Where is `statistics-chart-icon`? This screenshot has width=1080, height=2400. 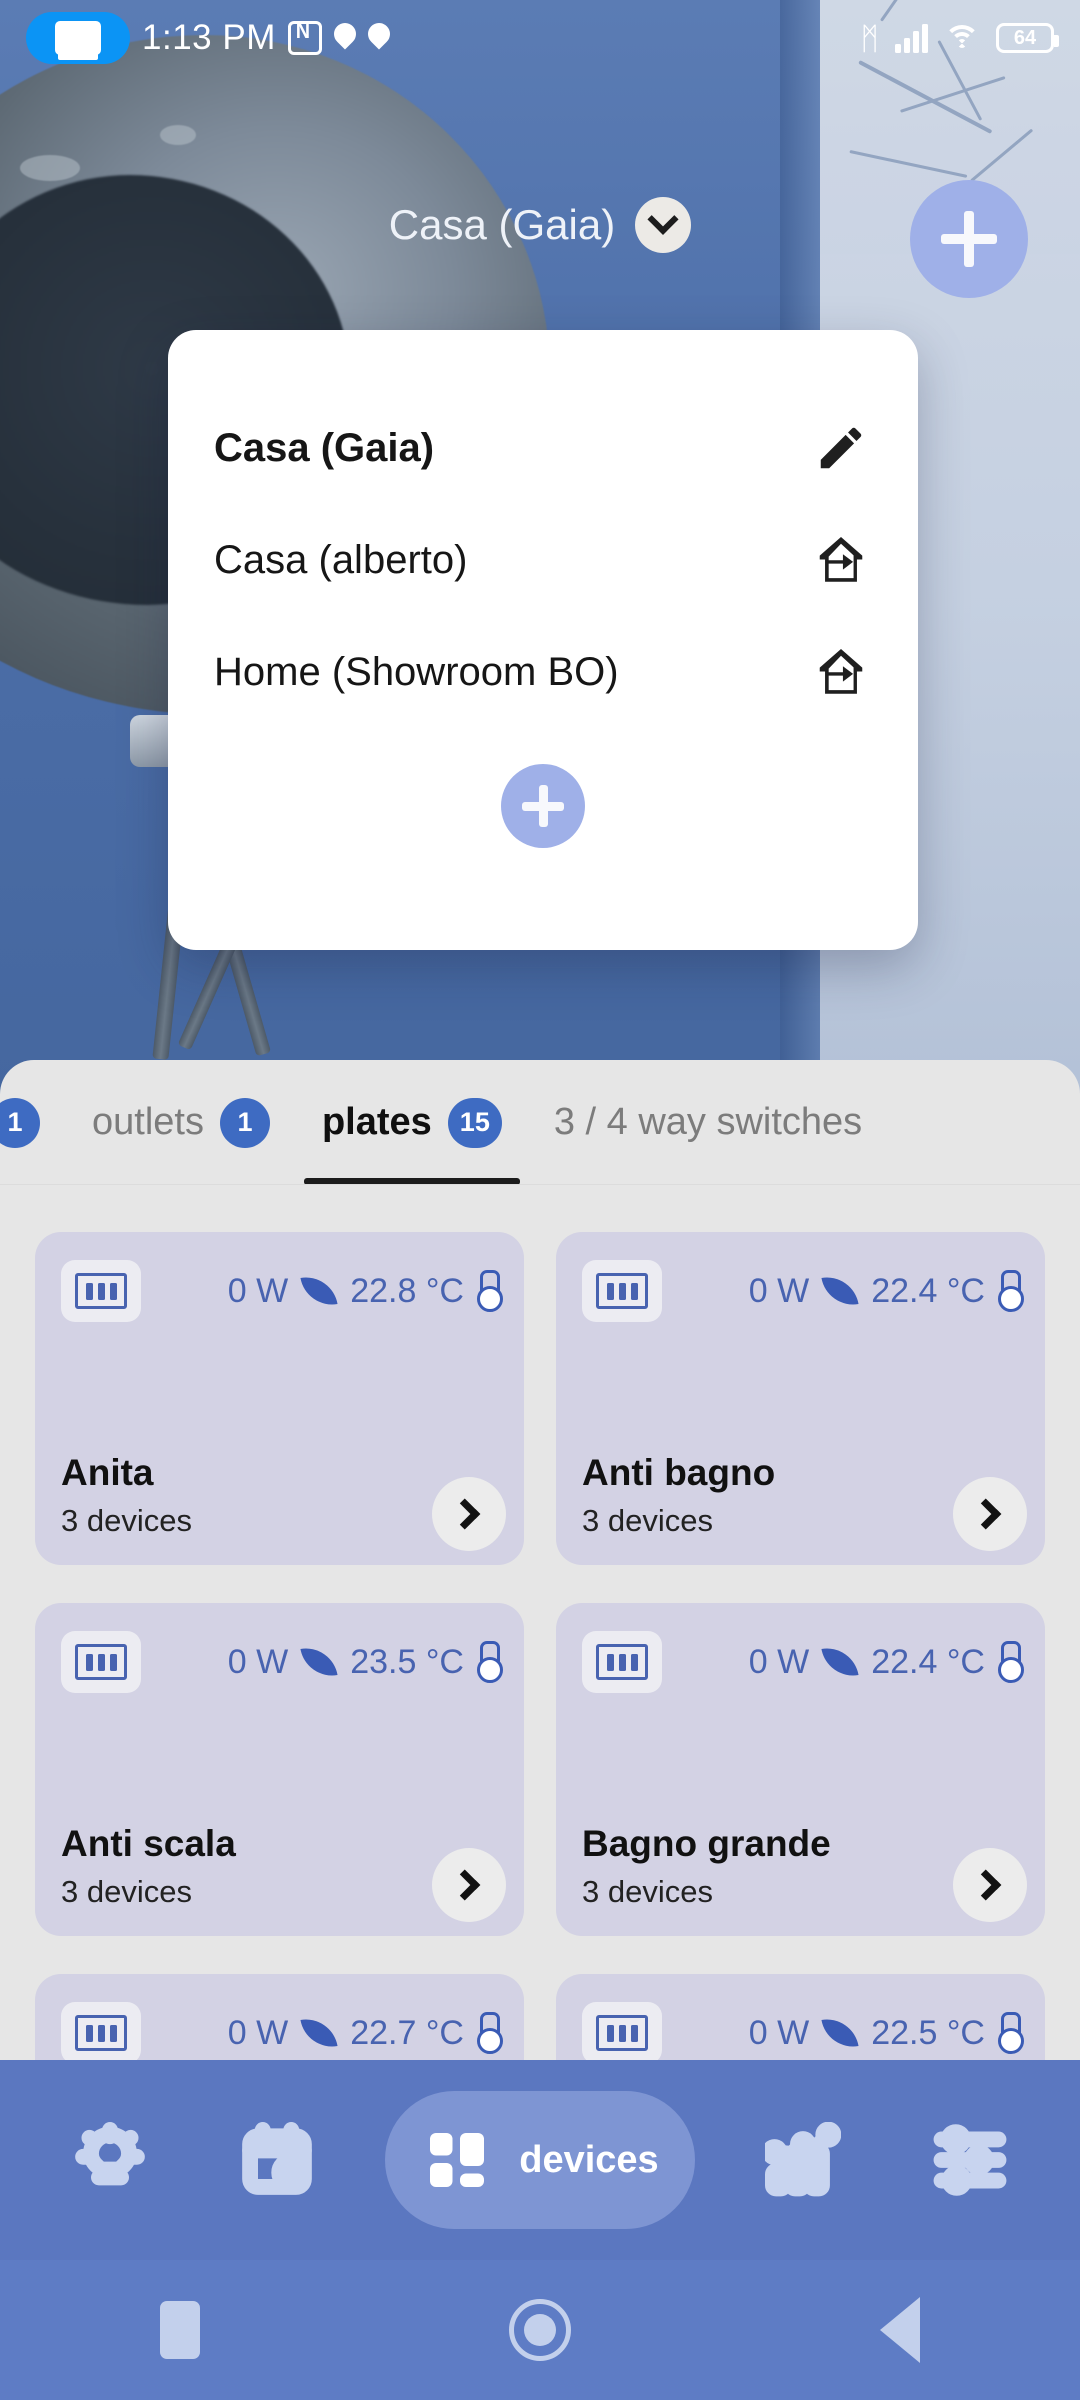 statistics-chart-icon is located at coordinates (802, 2159).